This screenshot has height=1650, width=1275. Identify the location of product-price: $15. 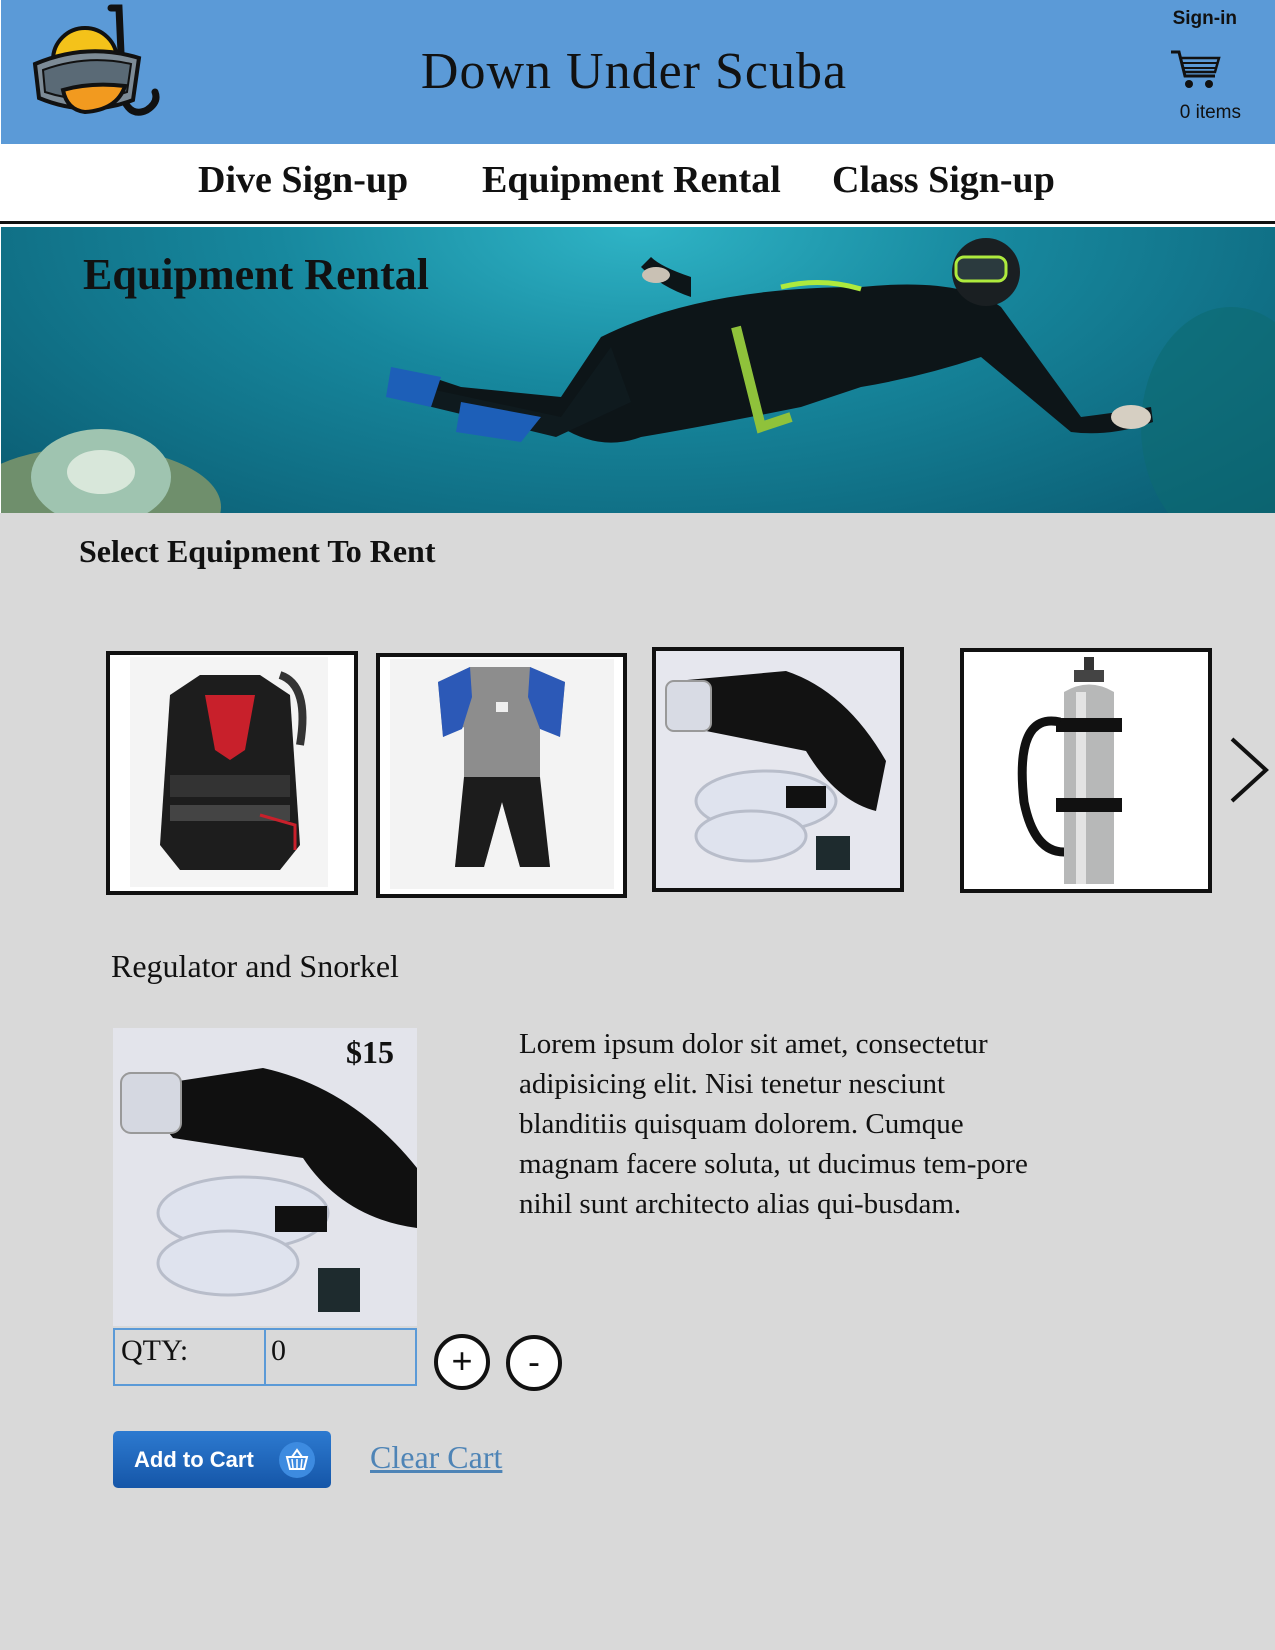
(370, 1052).